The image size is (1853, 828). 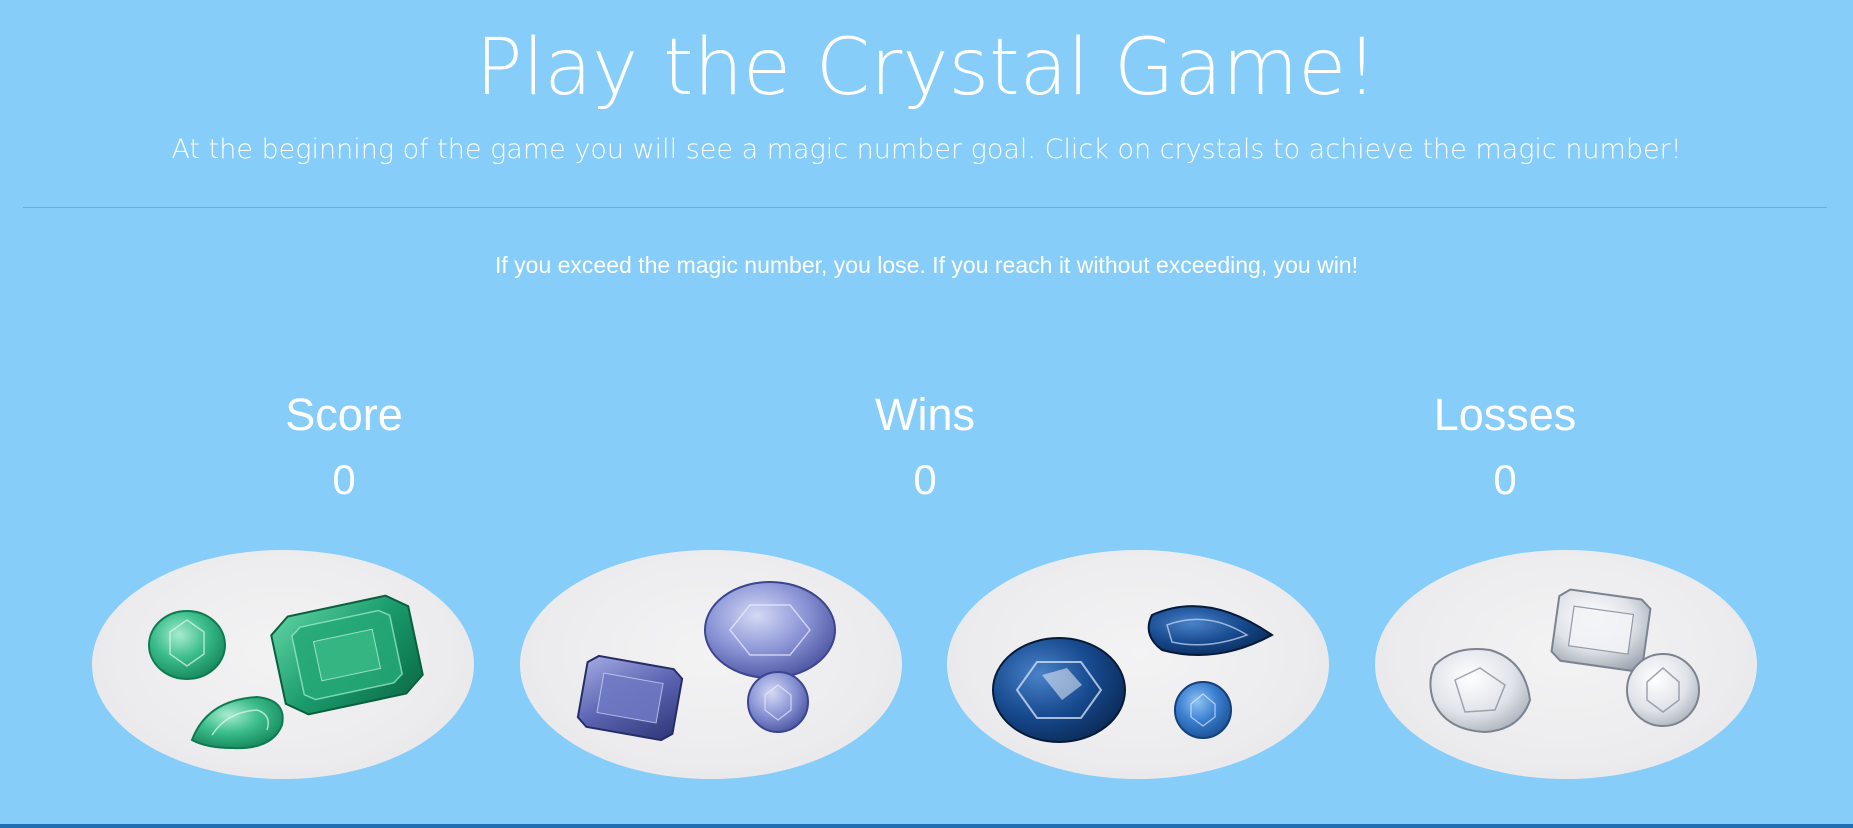 I want to click on losses-label: Losses, so click(x=1505, y=414).